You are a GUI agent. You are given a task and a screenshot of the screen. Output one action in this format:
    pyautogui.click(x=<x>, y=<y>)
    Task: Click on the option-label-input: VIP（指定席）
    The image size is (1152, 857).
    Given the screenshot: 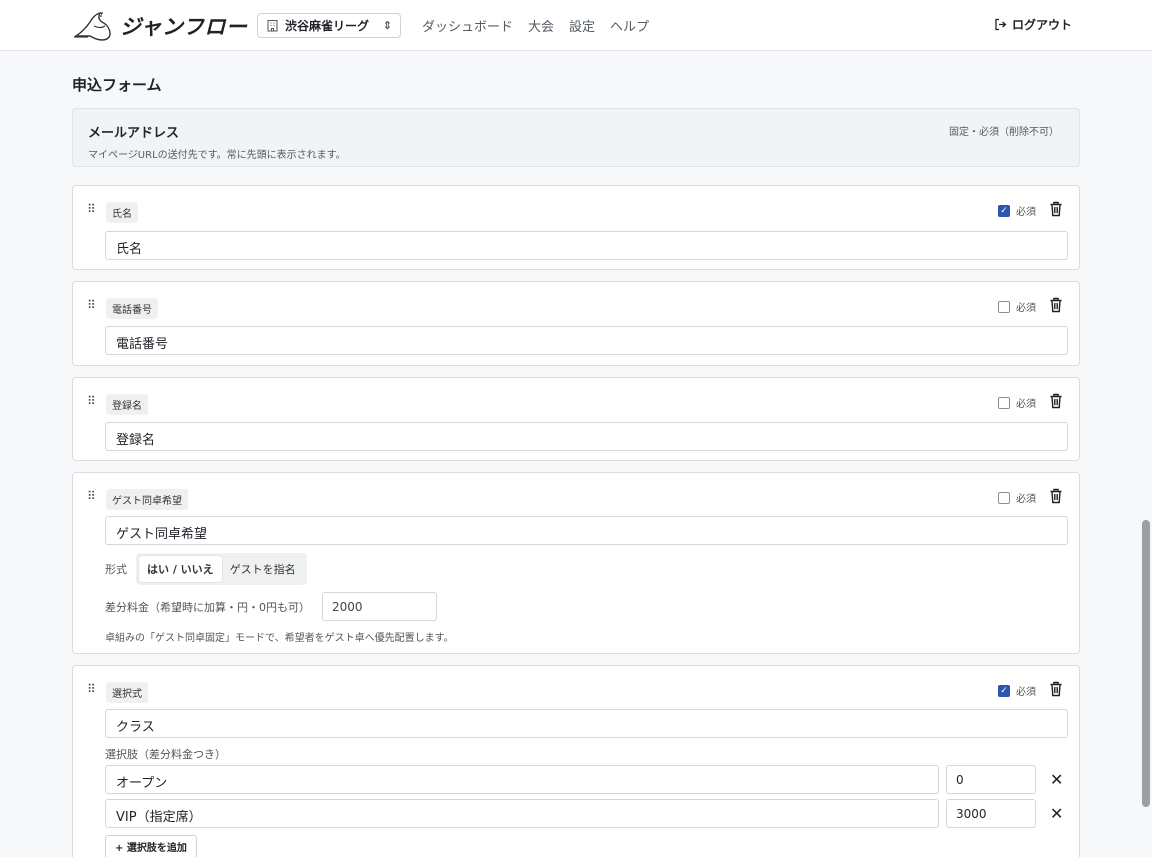 What is the action you would take?
    pyautogui.click(x=522, y=813)
    